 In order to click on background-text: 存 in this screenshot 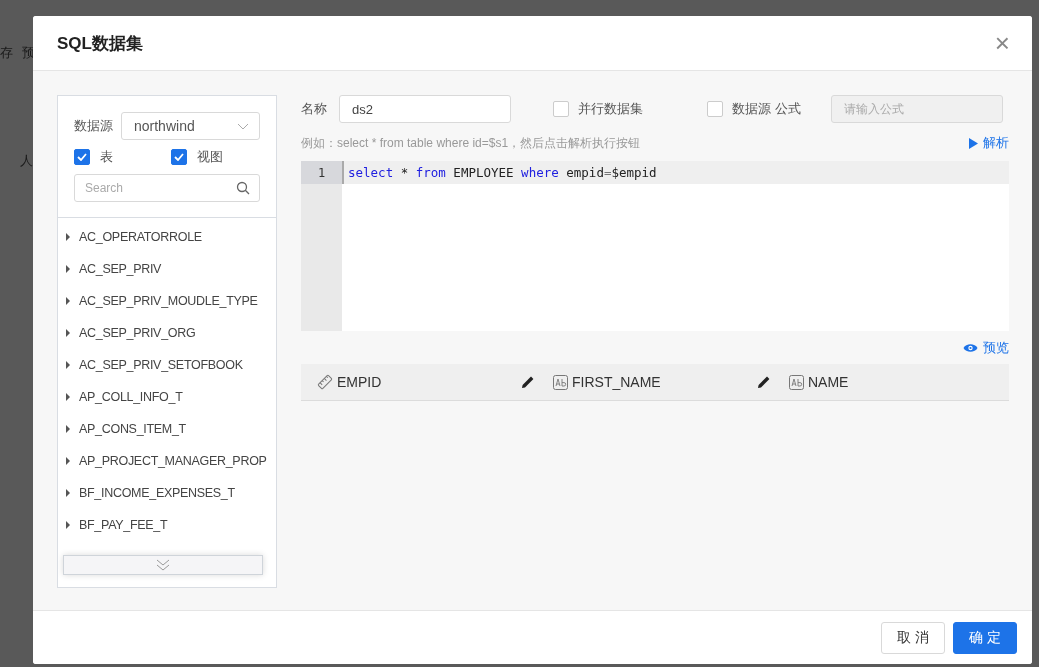, I will do `click(6, 53)`.